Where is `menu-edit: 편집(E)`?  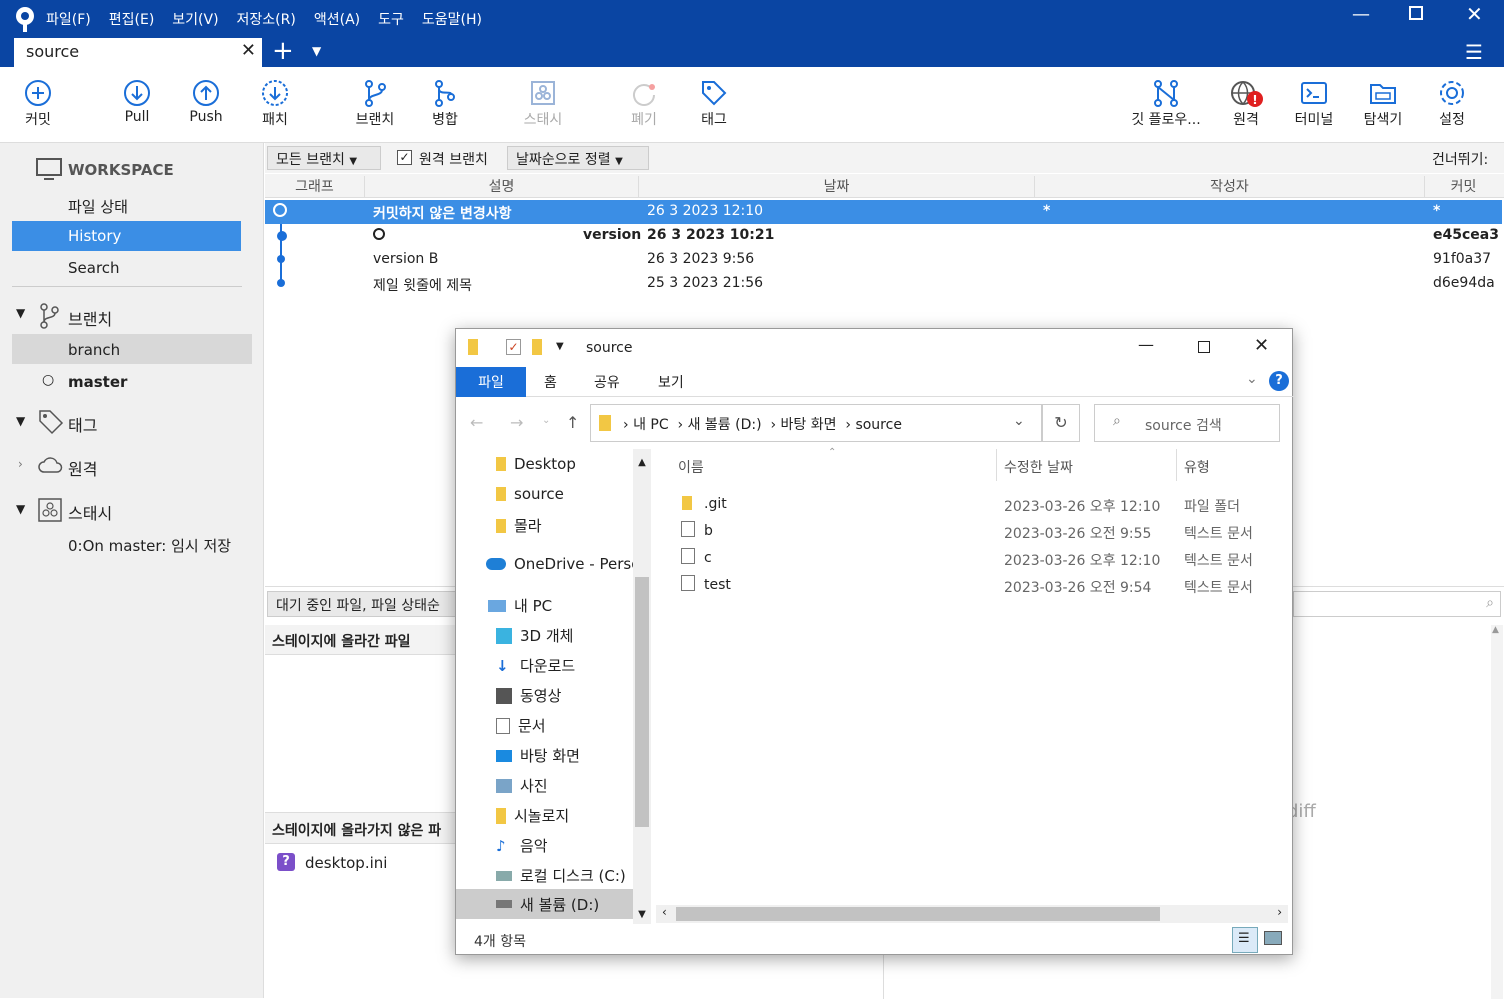
menu-edit: 편집(E) is located at coordinates (132, 19).